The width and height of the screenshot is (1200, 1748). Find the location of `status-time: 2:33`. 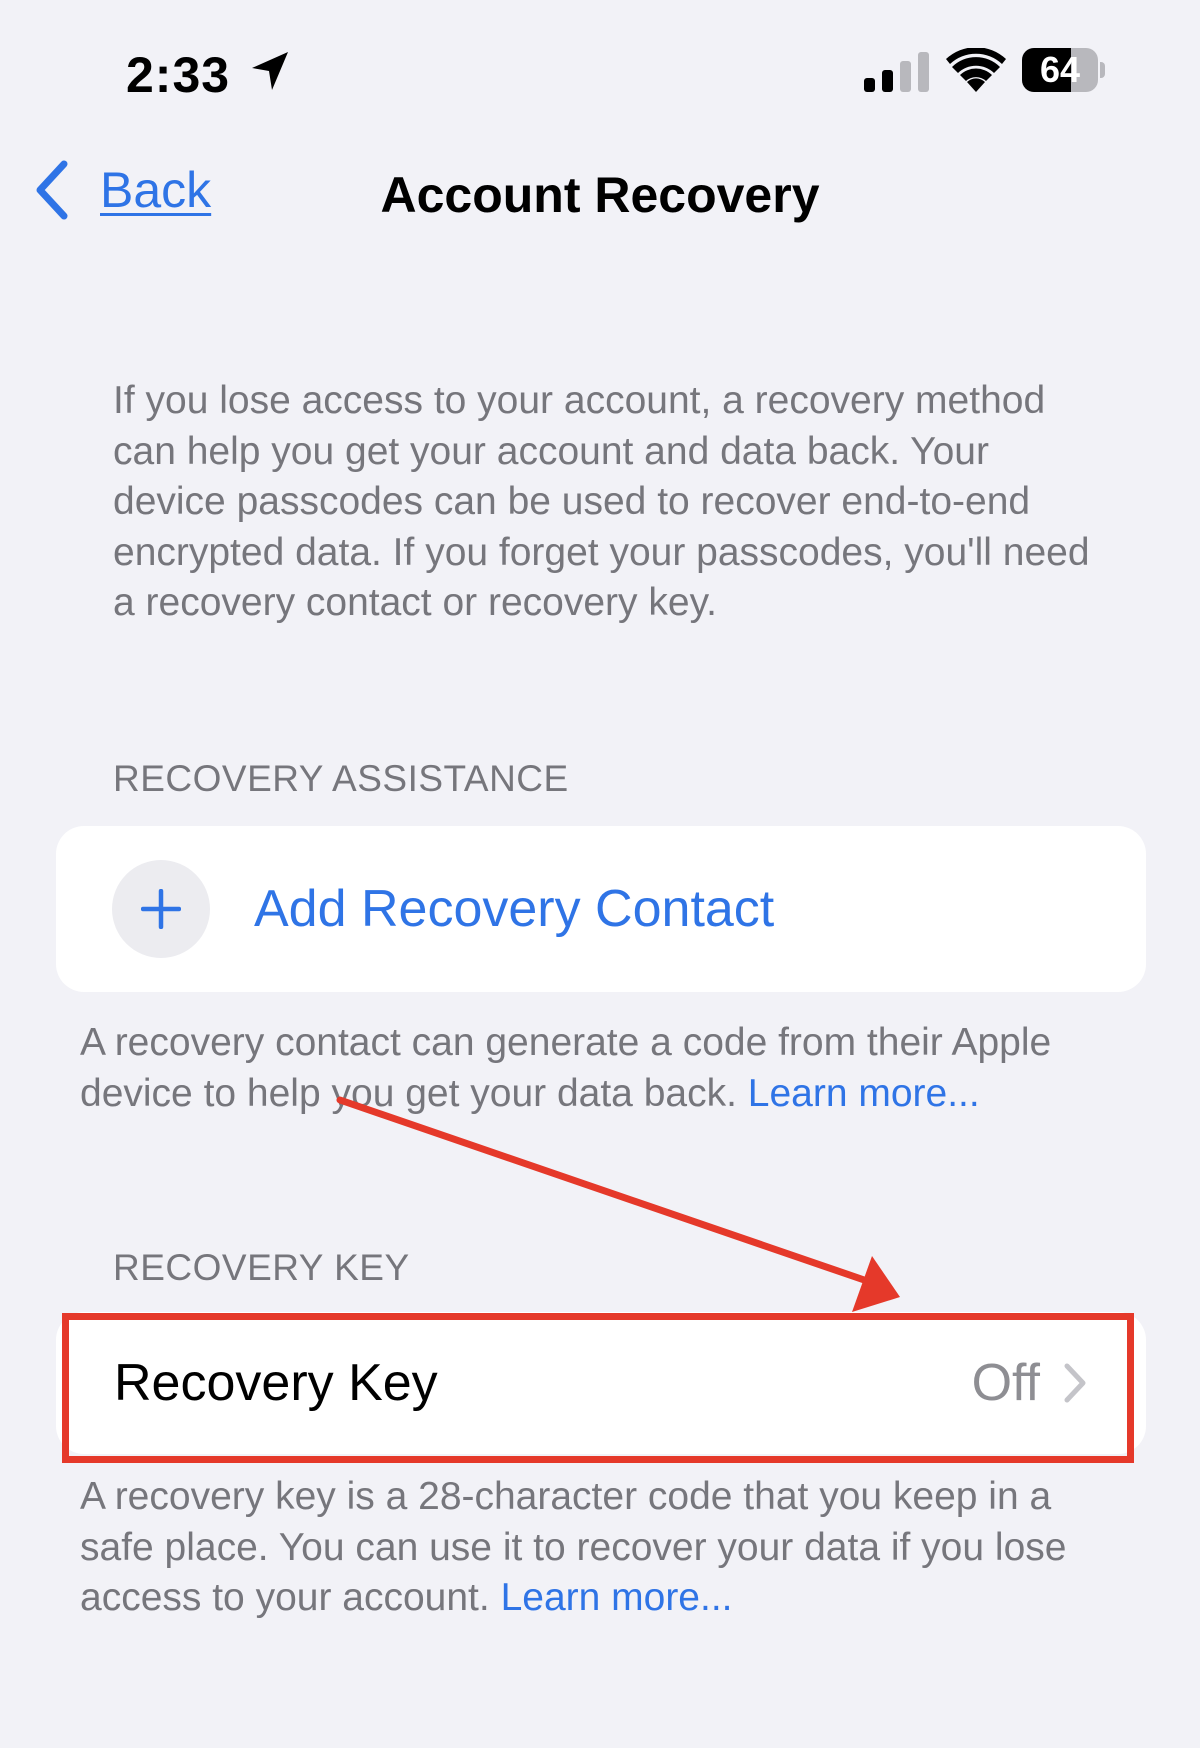

status-time: 2:33 is located at coordinates (178, 75).